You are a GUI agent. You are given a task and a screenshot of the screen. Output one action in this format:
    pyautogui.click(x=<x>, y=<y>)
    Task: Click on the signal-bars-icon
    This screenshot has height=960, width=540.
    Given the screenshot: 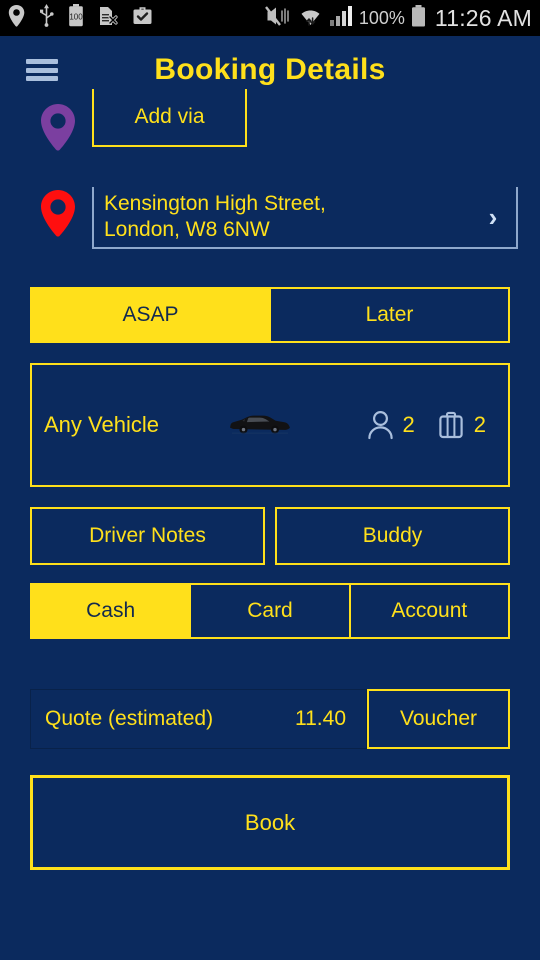 What is the action you would take?
    pyautogui.click(x=341, y=18)
    